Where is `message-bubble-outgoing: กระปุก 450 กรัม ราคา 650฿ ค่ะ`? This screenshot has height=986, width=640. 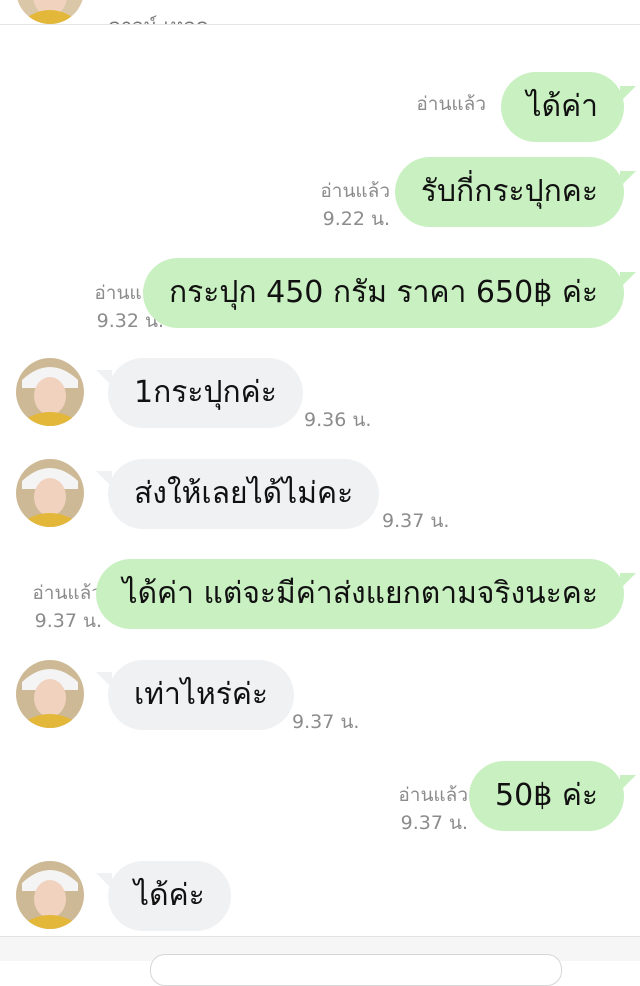
message-bubble-outgoing: กระปุก 450 กรัม ราคา 650฿ ค่ะ is located at coordinates (383, 293).